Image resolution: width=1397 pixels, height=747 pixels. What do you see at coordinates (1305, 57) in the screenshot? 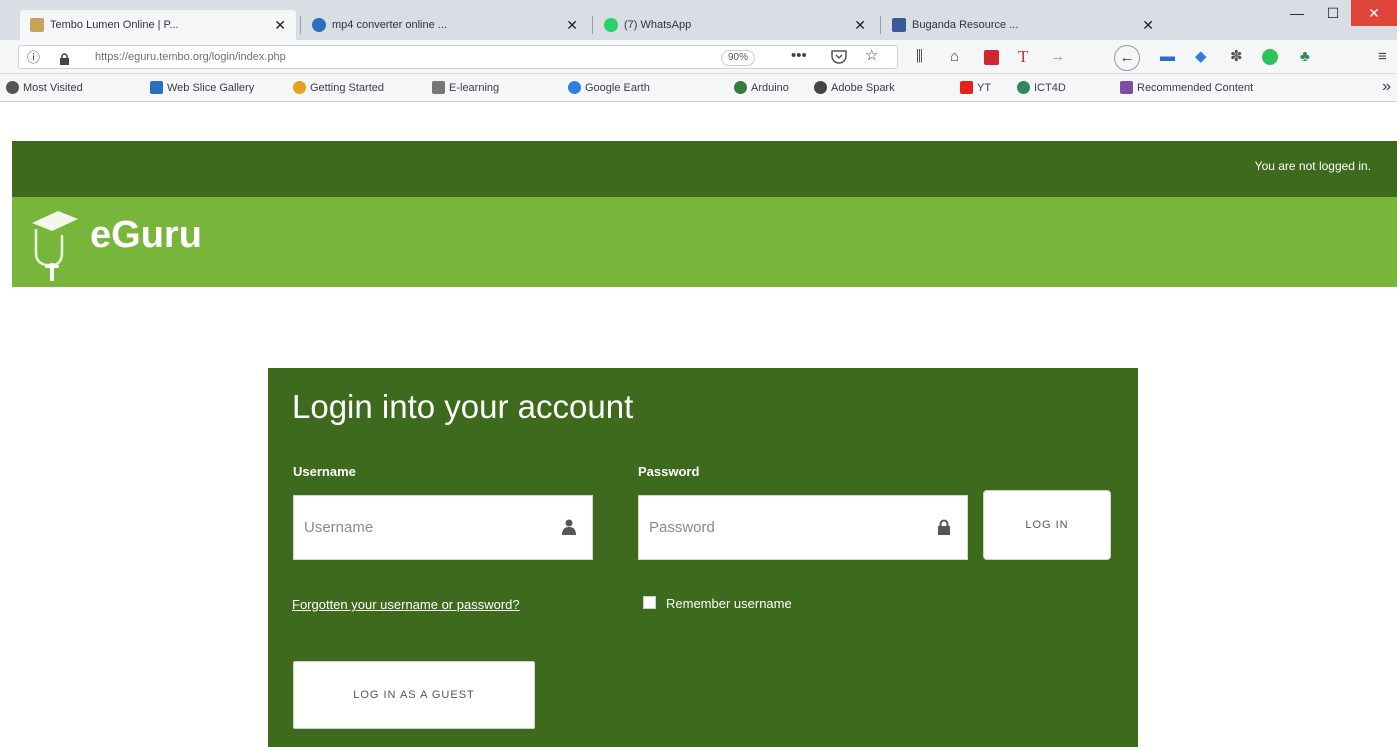
I see `addon-leaf-icon: ♣` at bounding box center [1305, 57].